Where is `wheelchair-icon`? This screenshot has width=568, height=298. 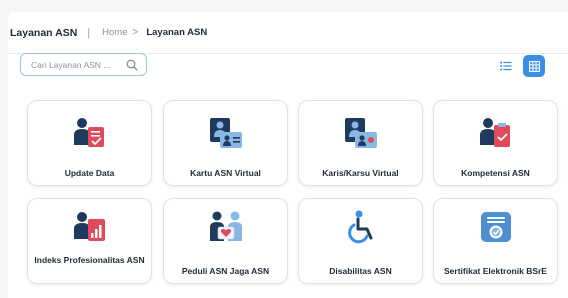
wheelchair-icon is located at coordinates (360, 227).